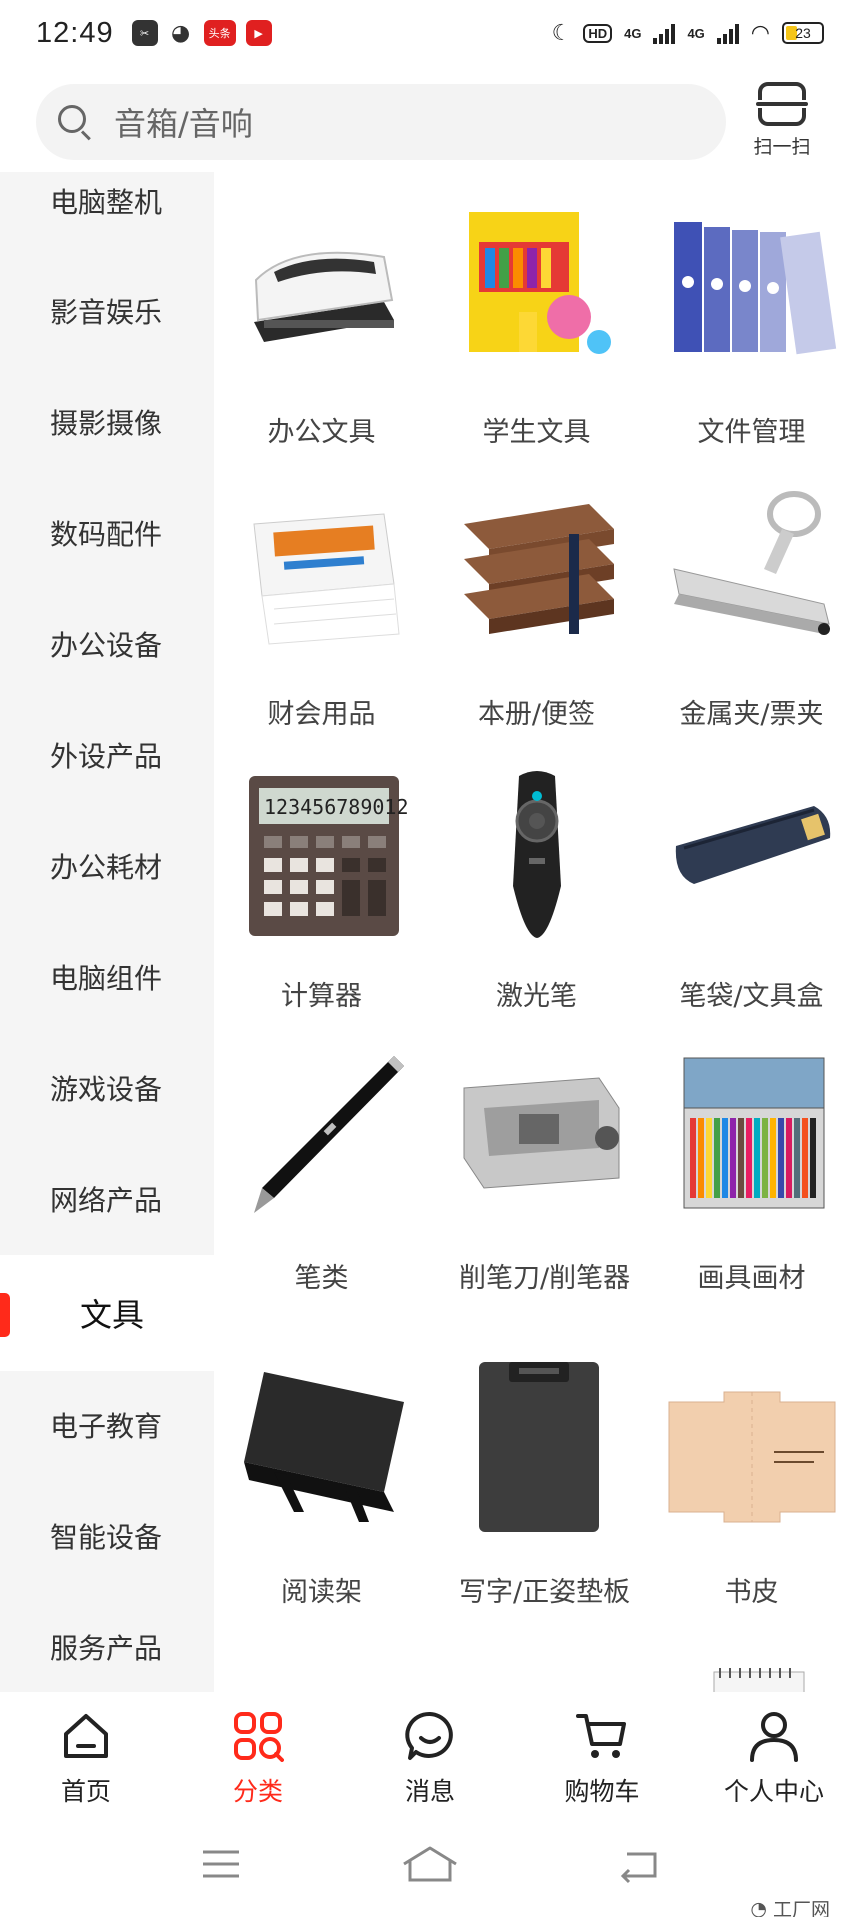 The height and width of the screenshot is (1917, 860). Describe the element at coordinates (322, 290) in the screenshot. I see `stapler-icon` at that location.